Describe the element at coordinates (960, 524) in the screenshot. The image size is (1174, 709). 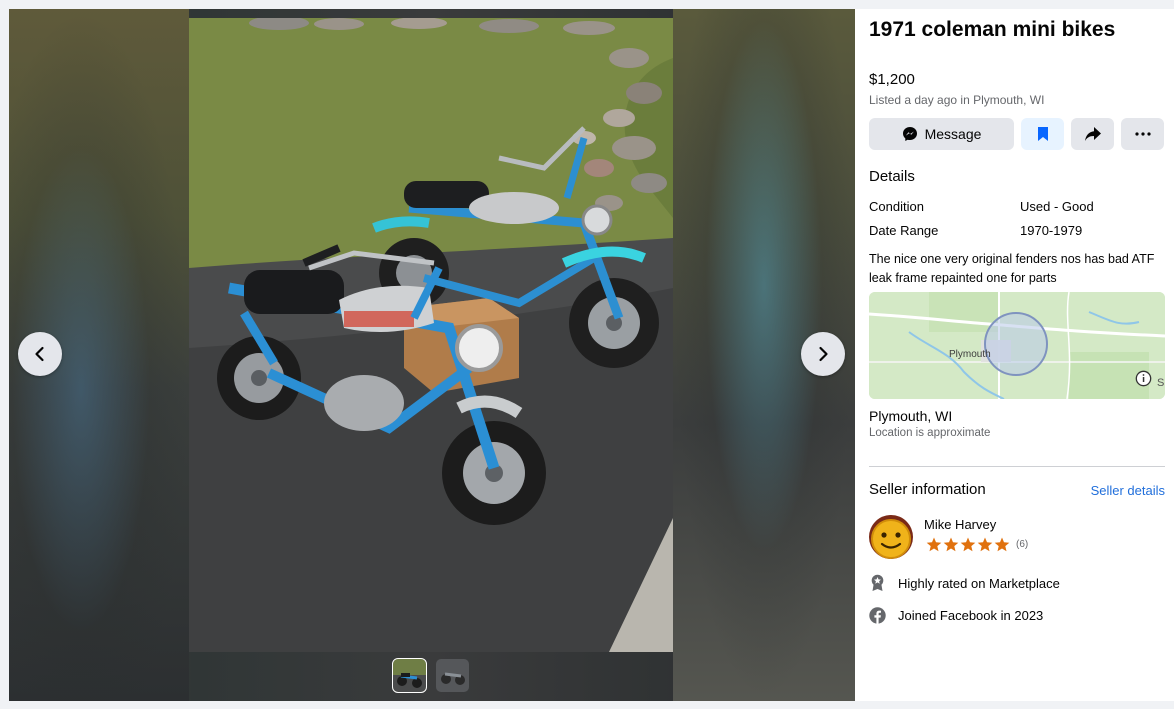
I see `seller-name: Mike Harvey` at that location.